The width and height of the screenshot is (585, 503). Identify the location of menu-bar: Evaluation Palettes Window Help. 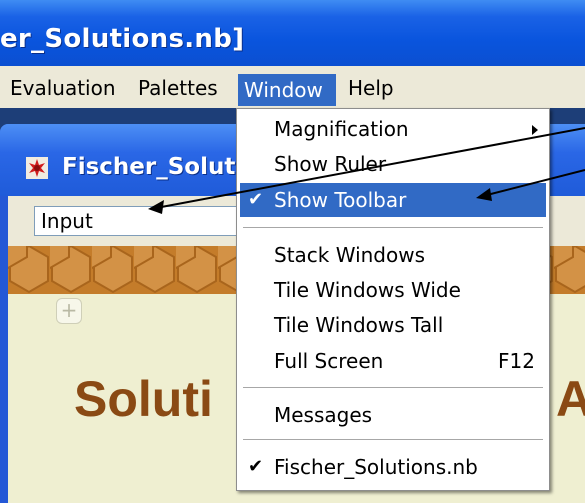
(292, 87).